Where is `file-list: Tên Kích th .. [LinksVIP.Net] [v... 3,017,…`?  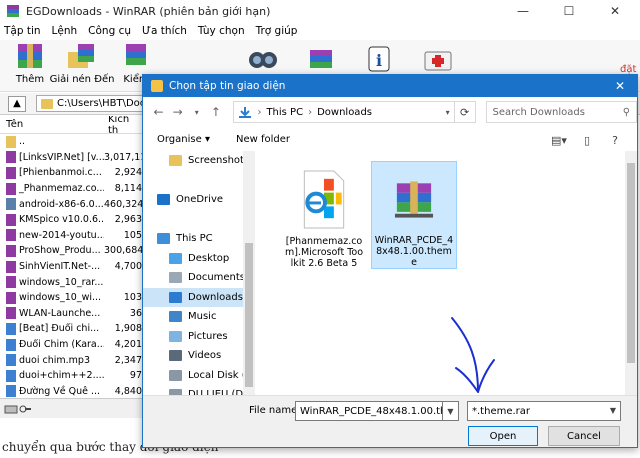 file-list: Tên Kích th .. [LinksVIP.Net] [v... 3,017,… is located at coordinates (75, 257).